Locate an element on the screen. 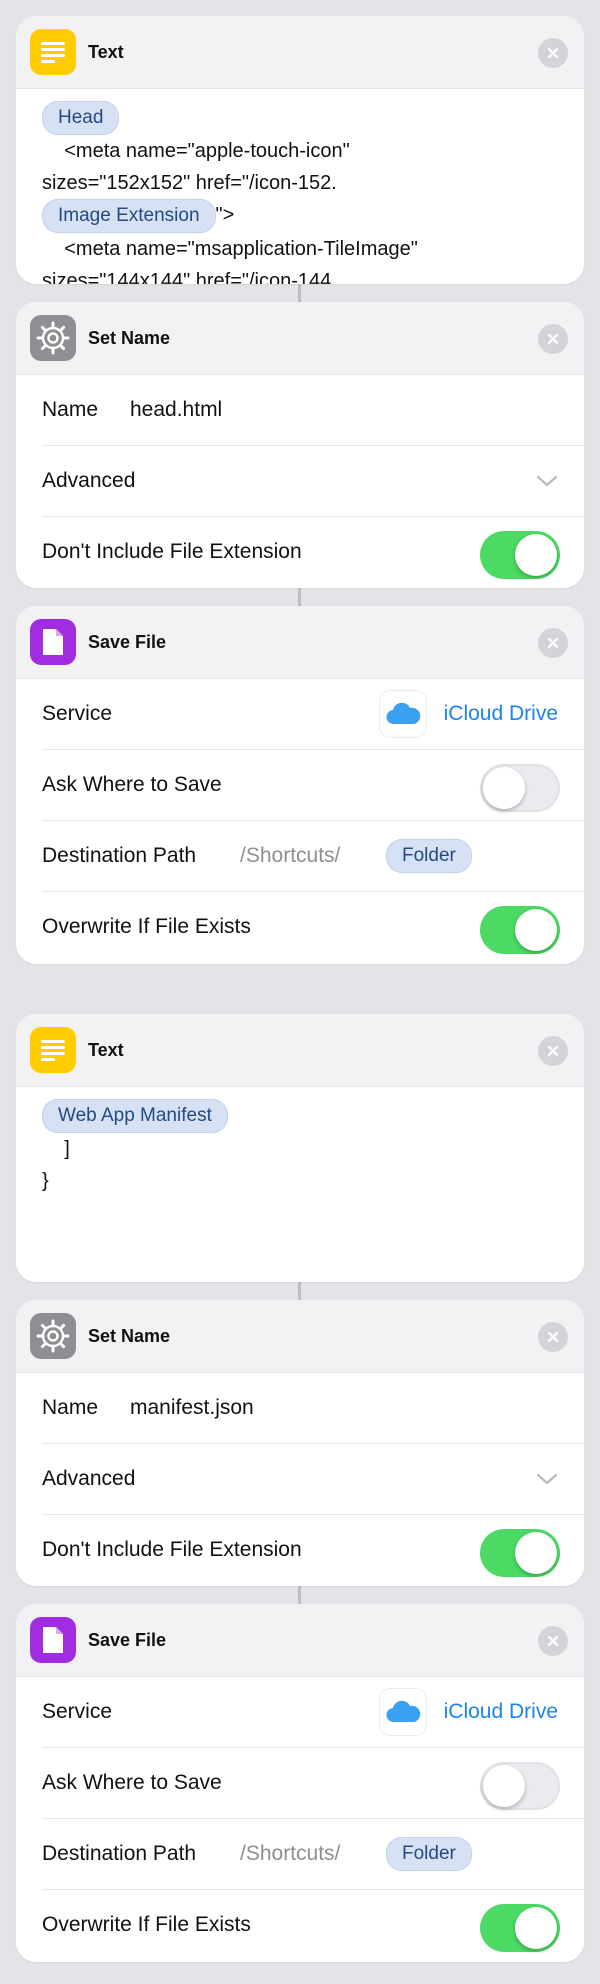 The image size is (600, 1984). name-field: head.html is located at coordinates (176, 410).